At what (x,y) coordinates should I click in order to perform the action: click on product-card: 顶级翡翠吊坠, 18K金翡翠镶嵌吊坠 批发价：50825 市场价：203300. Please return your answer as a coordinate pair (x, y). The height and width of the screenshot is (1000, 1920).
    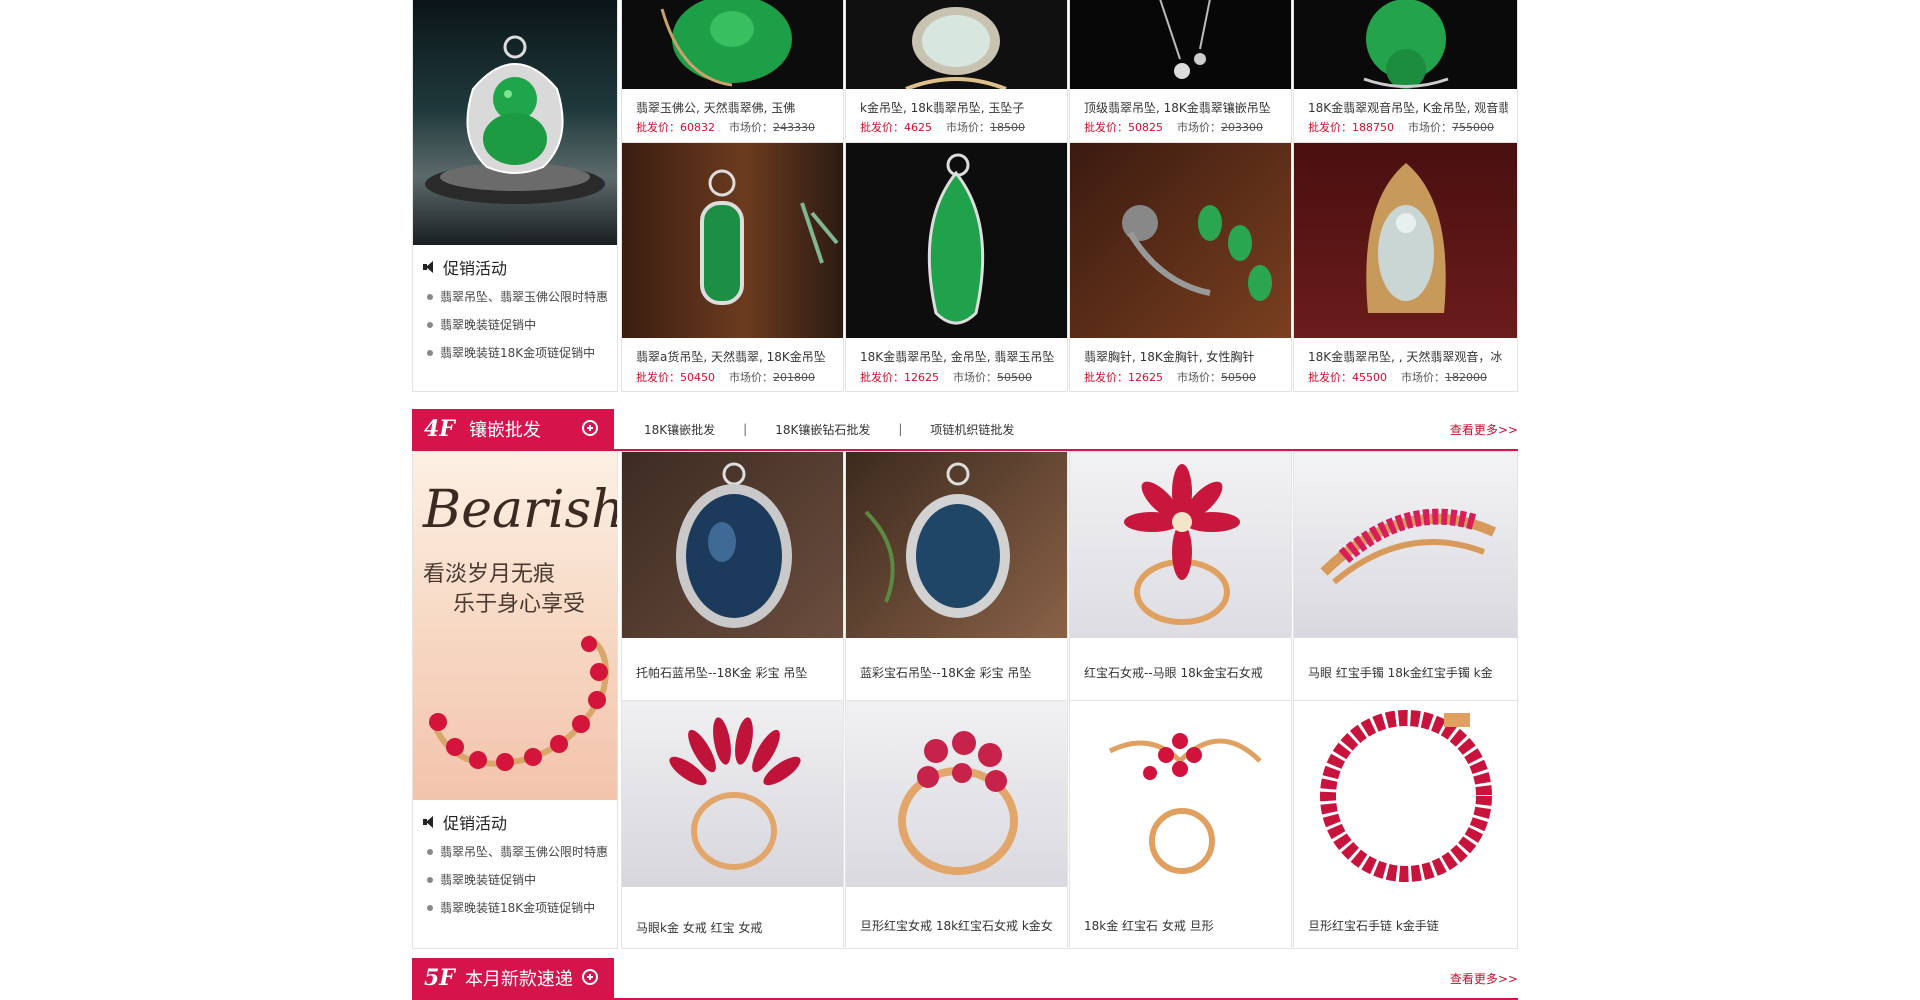
    Looking at the image, I should click on (1180, 71).